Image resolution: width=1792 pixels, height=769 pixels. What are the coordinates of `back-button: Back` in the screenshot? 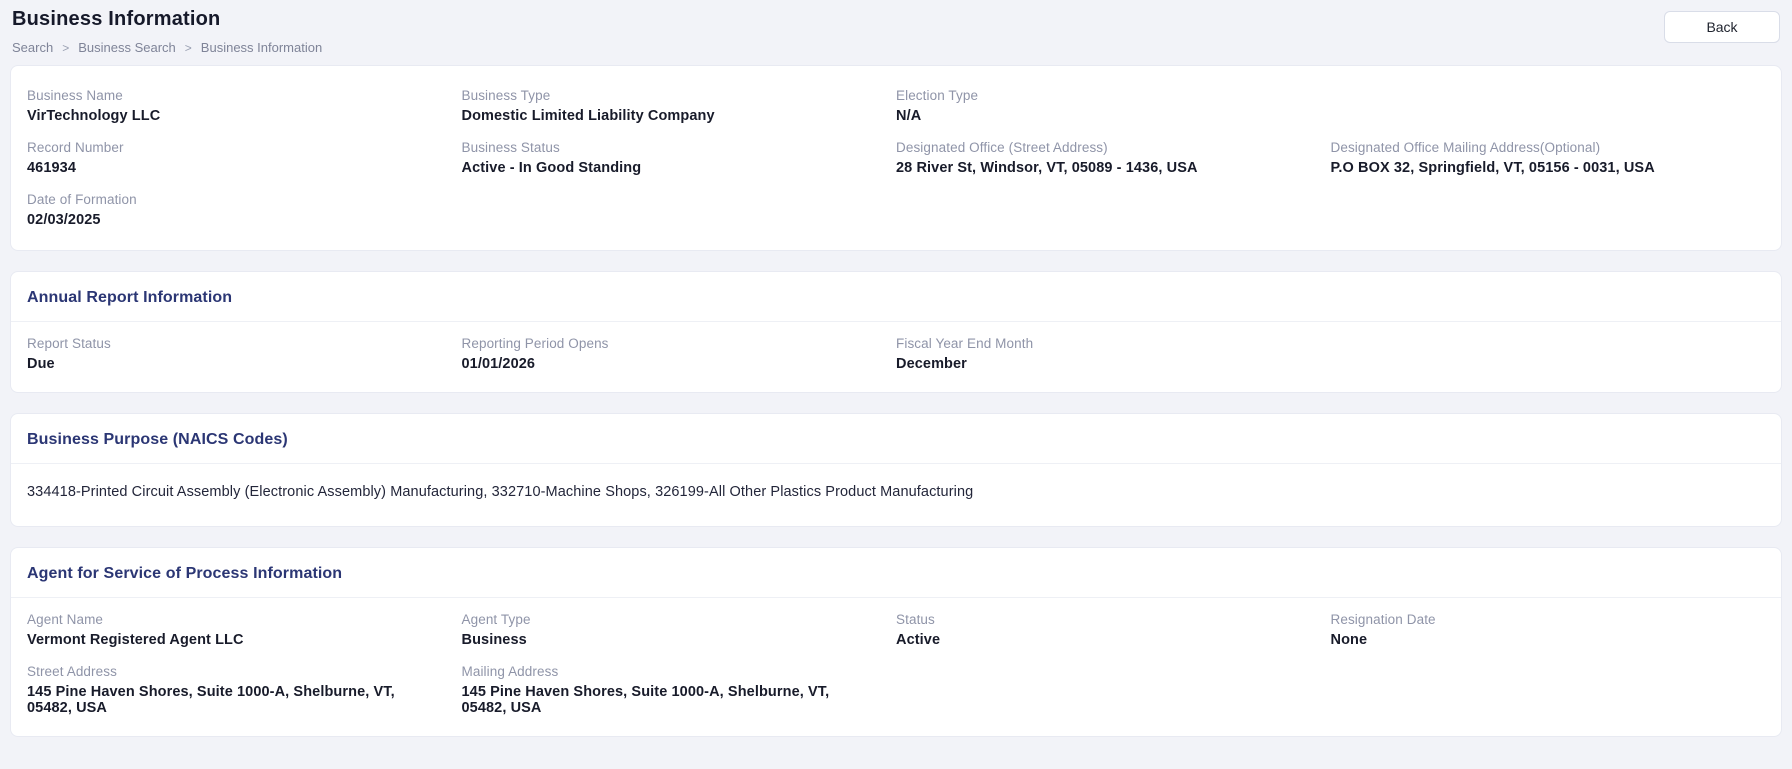 It's located at (1722, 27).